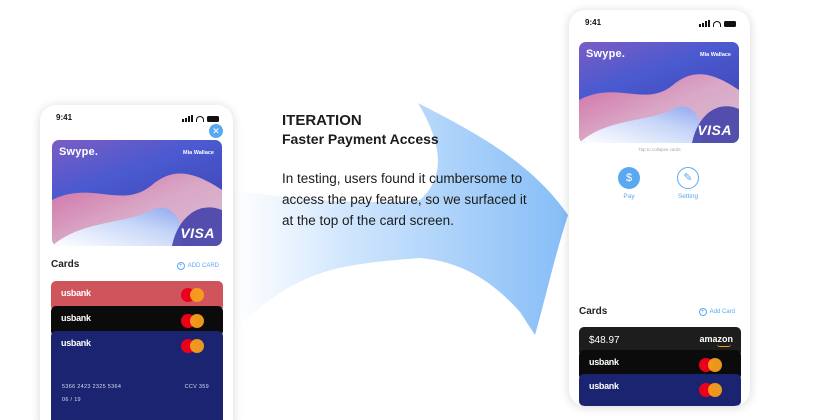 The image size is (840, 420). Describe the element at coordinates (322, 120) in the screenshot. I see `caption-title: ITERATION` at that location.